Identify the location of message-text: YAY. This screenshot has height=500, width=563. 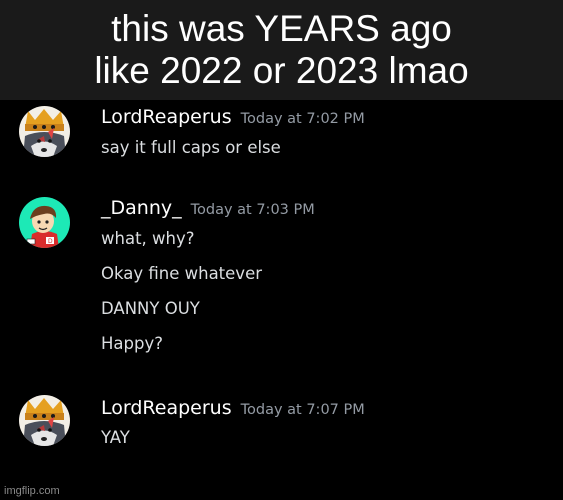
(115, 437).